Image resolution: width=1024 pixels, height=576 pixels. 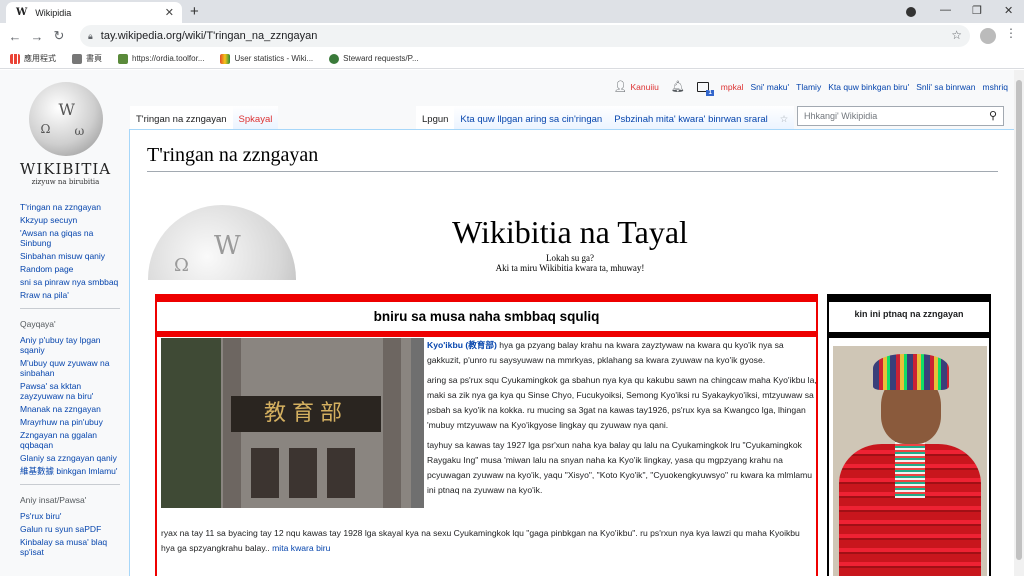 I want to click on sidebar-section-heading: Aniy insat/Pawsa', so click(x=53, y=500).